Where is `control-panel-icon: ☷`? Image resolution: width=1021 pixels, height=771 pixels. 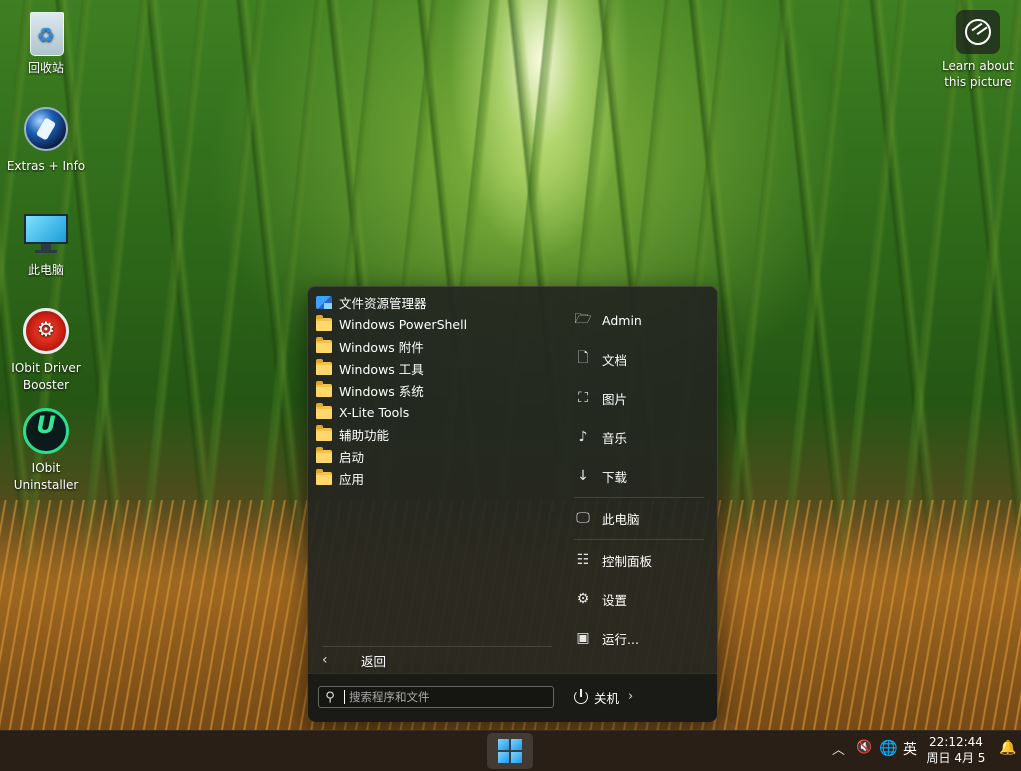 control-panel-icon: ☷ is located at coordinates (583, 560).